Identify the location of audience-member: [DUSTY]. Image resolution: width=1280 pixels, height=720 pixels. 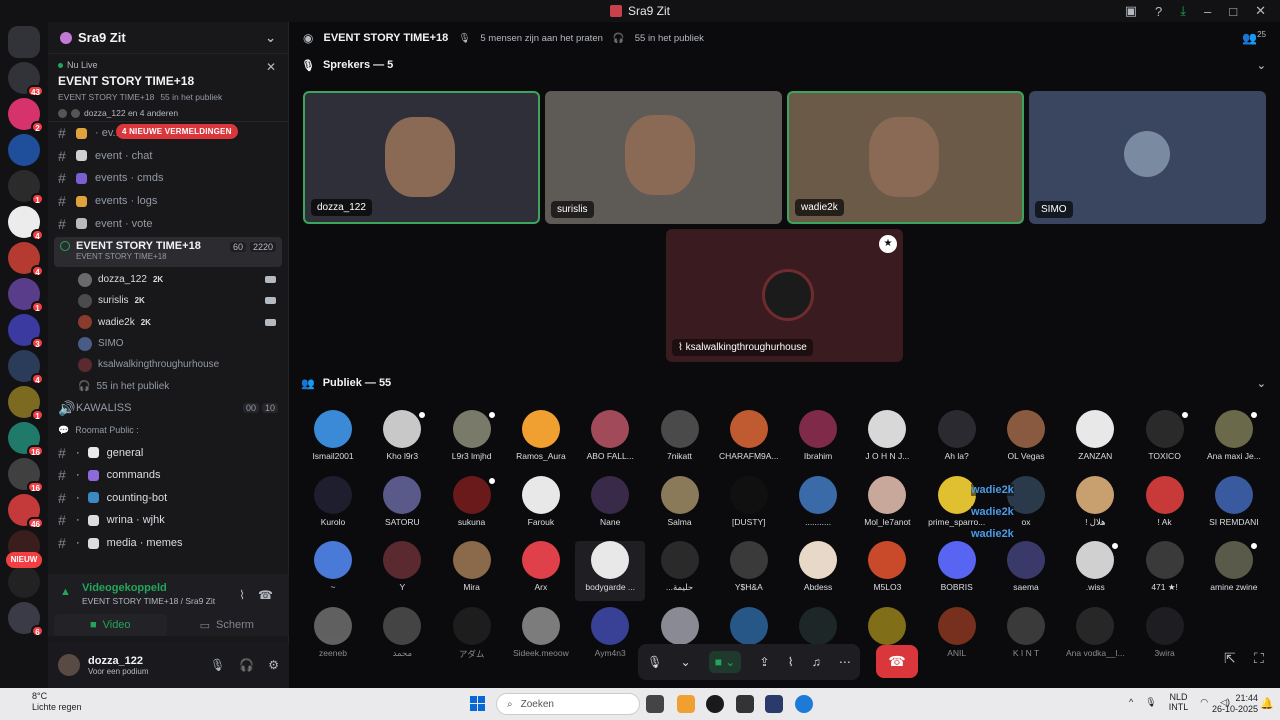
(749, 505).